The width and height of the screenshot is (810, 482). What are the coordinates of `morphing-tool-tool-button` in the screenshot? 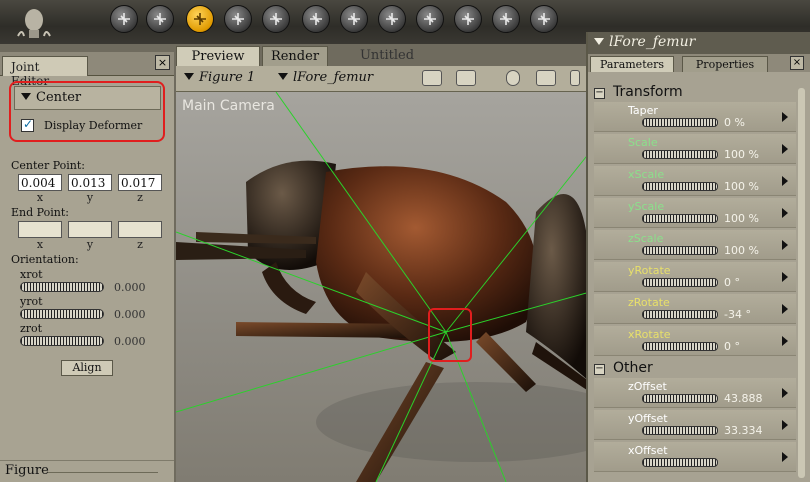 It's located at (506, 19).